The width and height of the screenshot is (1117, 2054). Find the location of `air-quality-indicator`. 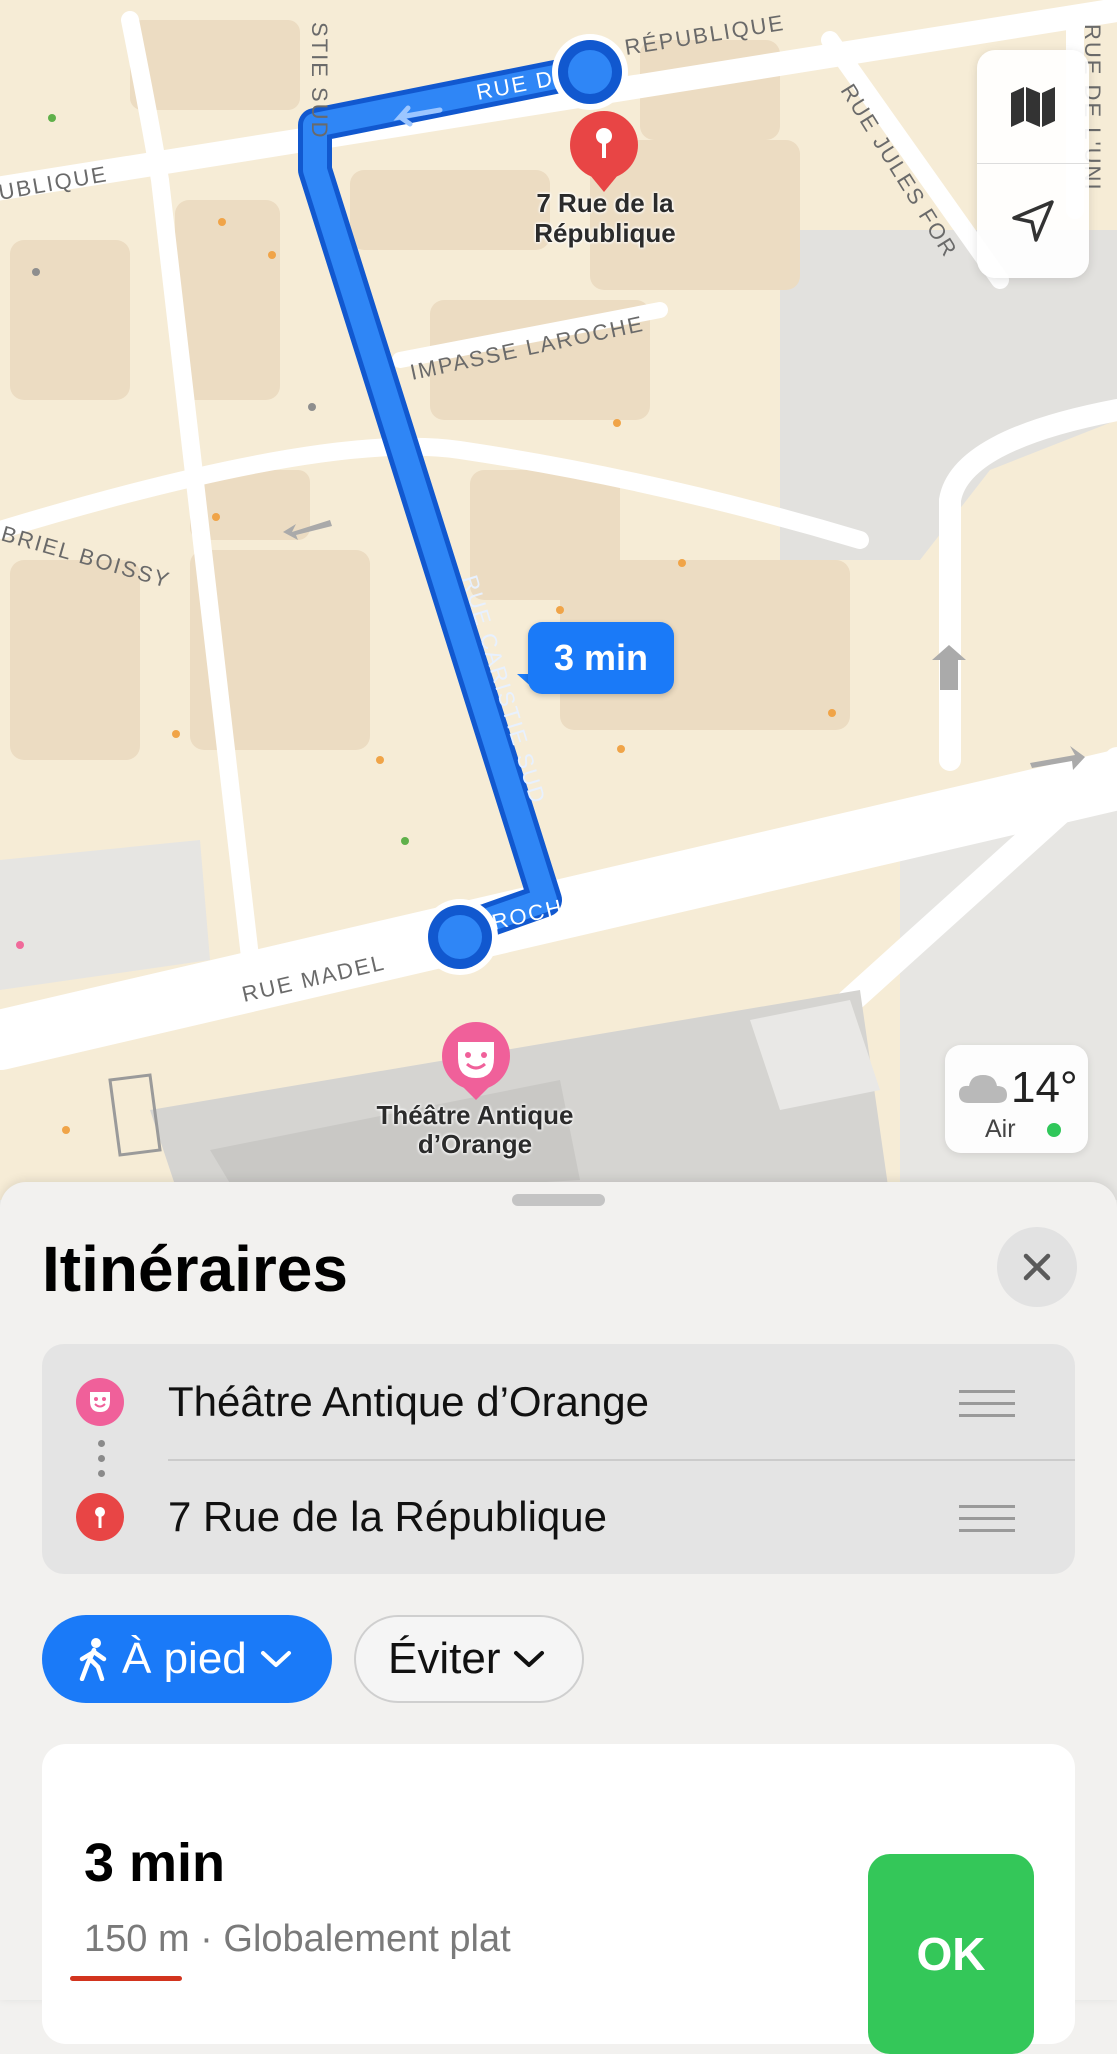

air-quality-indicator is located at coordinates (1054, 1130).